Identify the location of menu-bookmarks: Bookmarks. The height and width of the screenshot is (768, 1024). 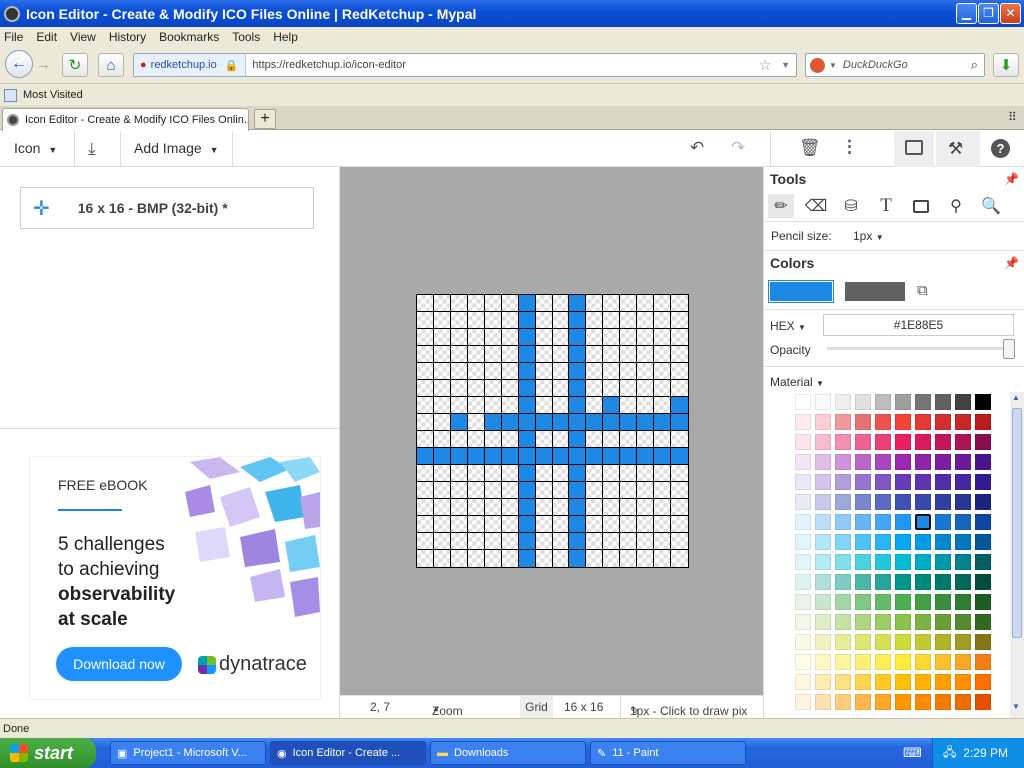
(189, 37).